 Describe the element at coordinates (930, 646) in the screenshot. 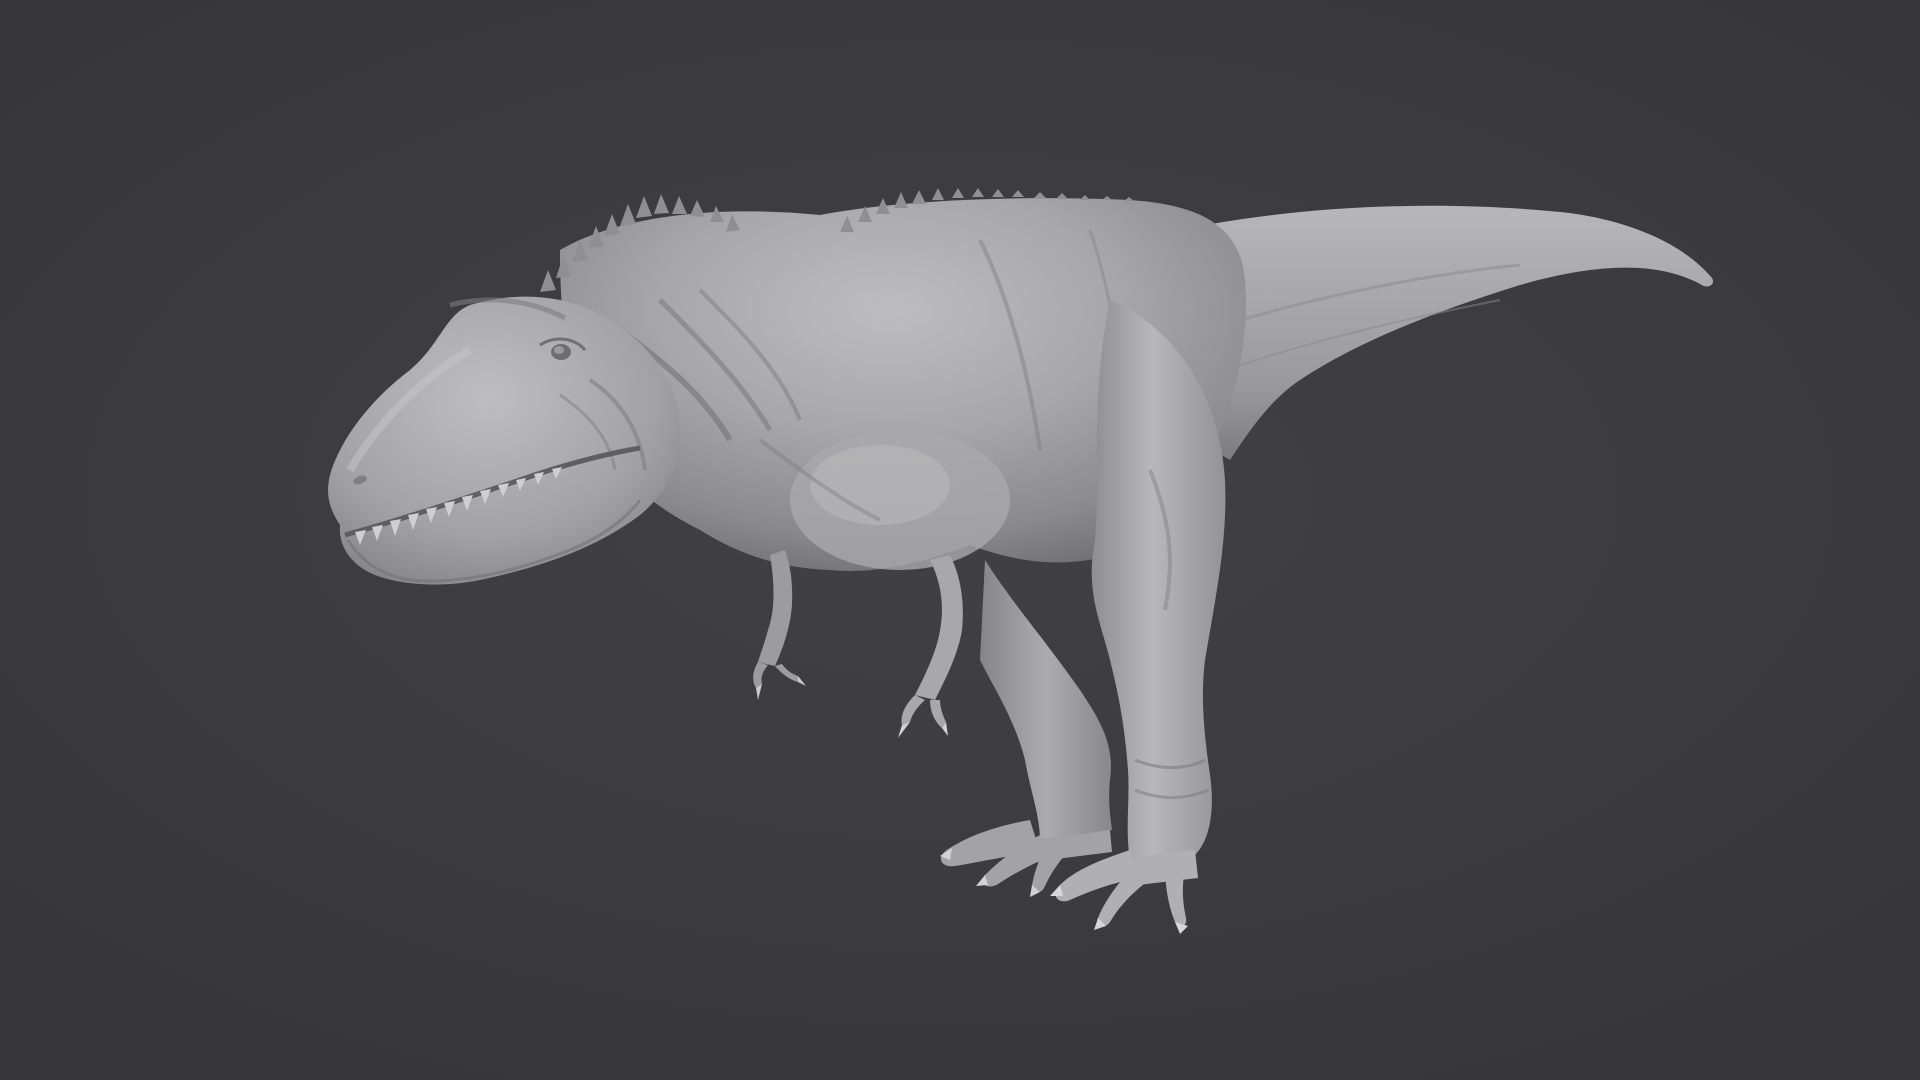

I see `forelimb-near` at that location.